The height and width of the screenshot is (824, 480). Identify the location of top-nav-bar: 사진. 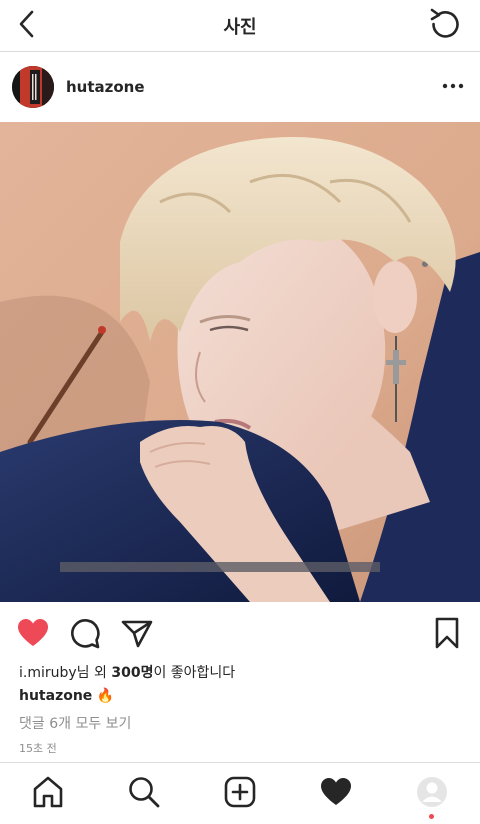
(240, 26).